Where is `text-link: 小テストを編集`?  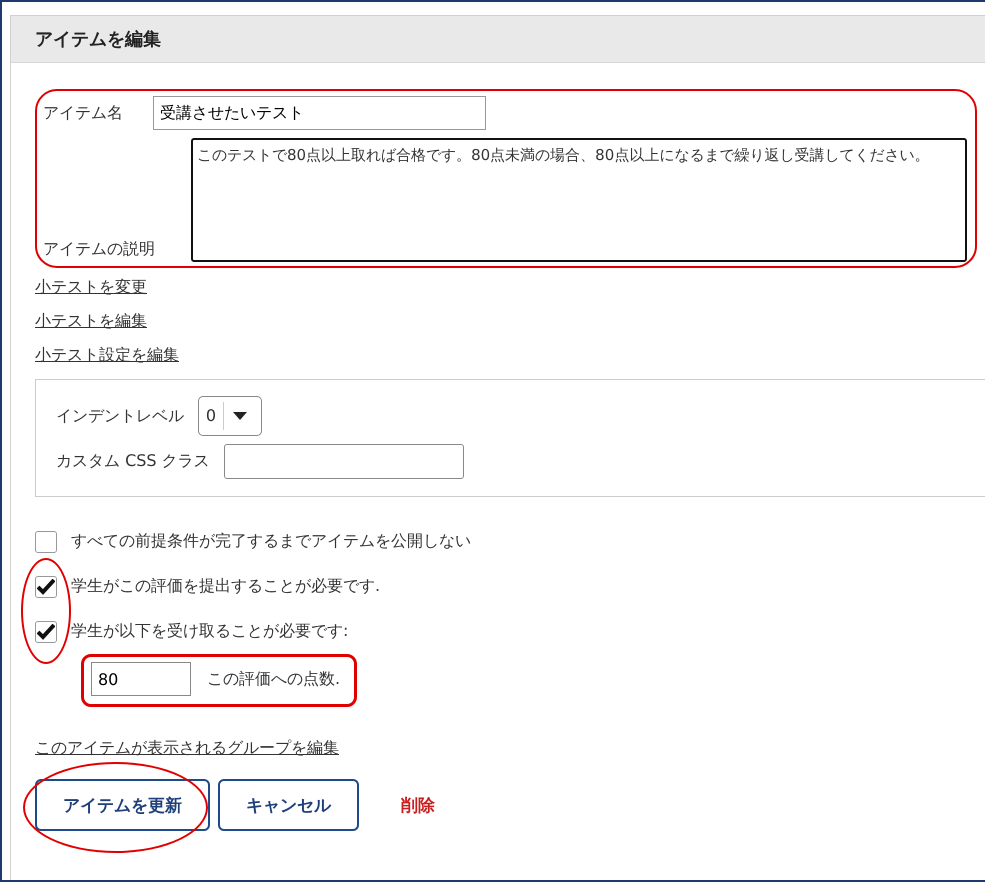
text-link: 小テストを編集 is located at coordinates (91, 321).